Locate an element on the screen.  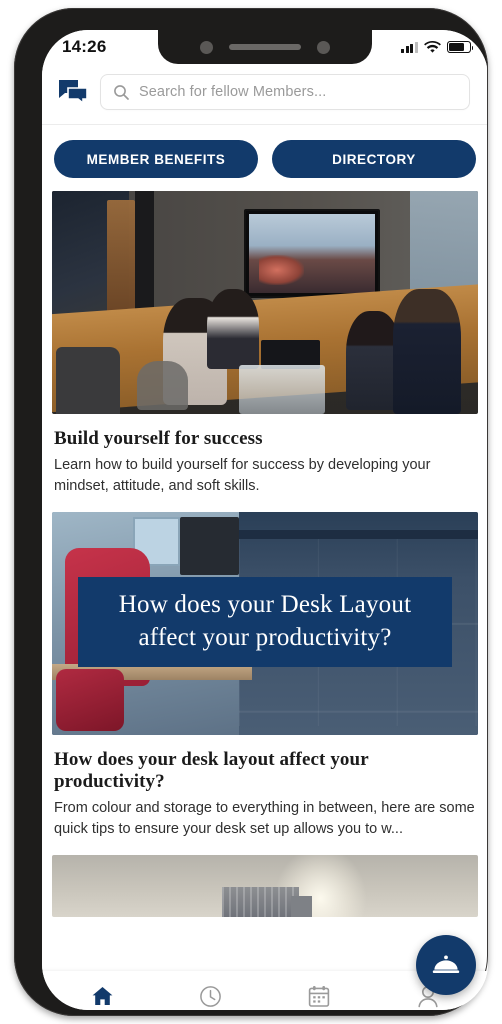
tab-home: Home is located at coordinates (102, 998).